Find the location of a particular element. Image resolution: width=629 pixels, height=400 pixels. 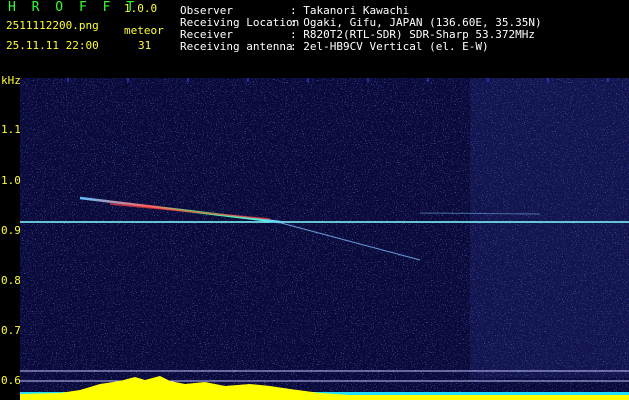

y-tick: 0.8 is located at coordinates (11, 280).